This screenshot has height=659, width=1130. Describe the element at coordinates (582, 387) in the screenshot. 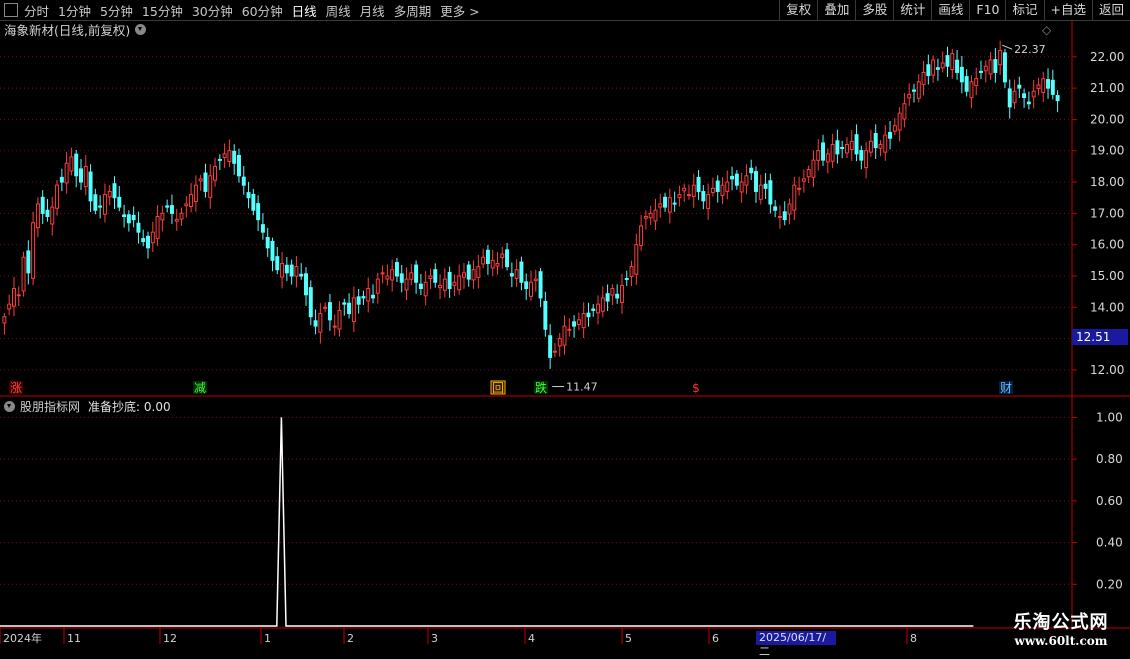

I see `low-label: 11.47` at that location.